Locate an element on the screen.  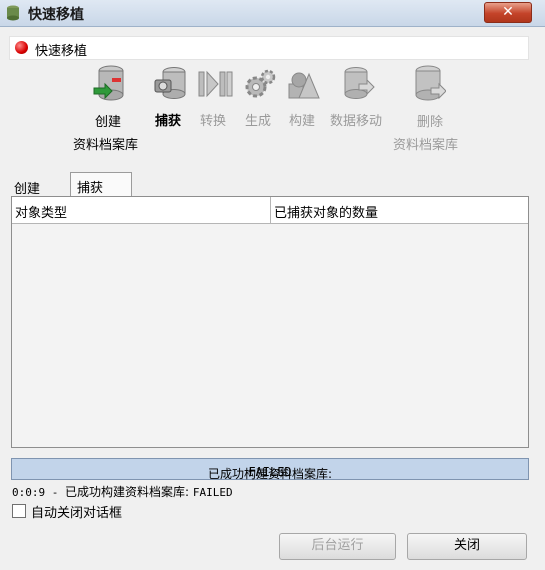
auto-close-label: 自动关闭对话框 is located at coordinates (77, 513).